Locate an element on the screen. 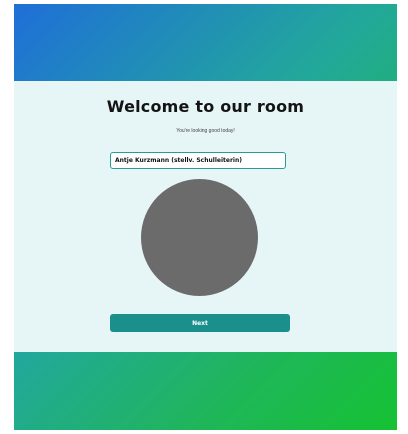 The height and width of the screenshot is (434, 408). page-title: Welcome to our room is located at coordinates (205, 106).